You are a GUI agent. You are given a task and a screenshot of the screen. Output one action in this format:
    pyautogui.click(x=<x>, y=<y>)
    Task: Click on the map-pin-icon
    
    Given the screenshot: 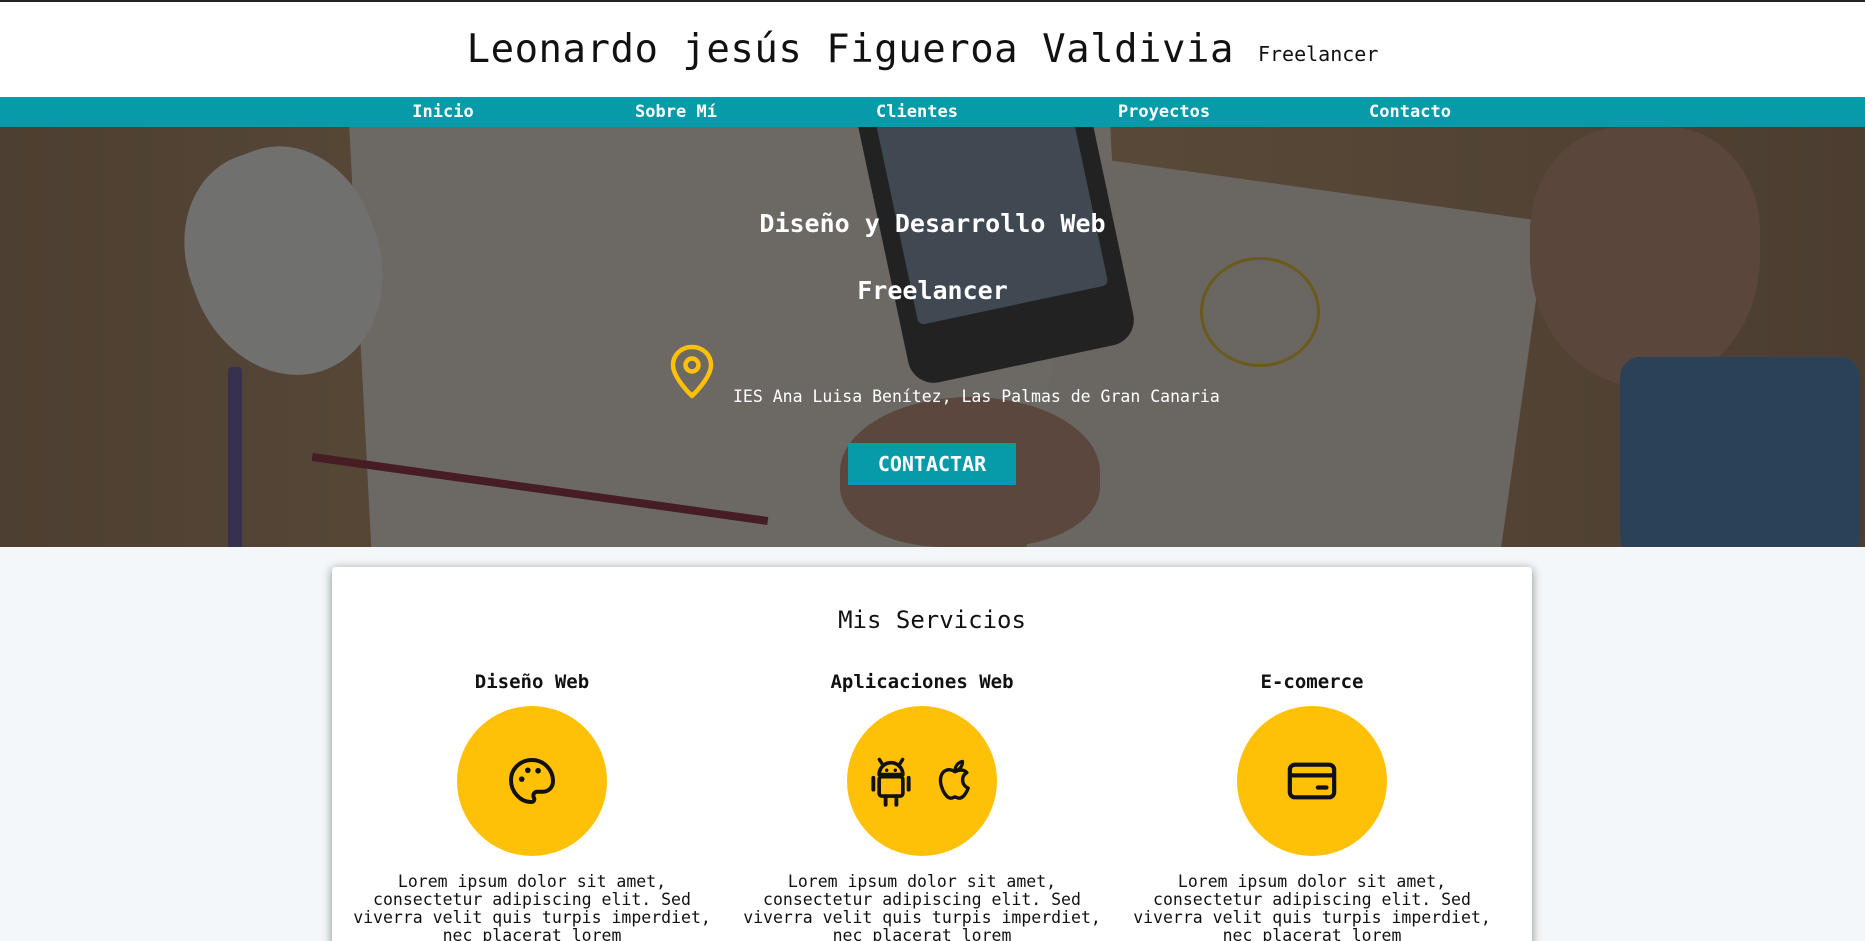 What is the action you would take?
    pyautogui.click(x=692, y=371)
    